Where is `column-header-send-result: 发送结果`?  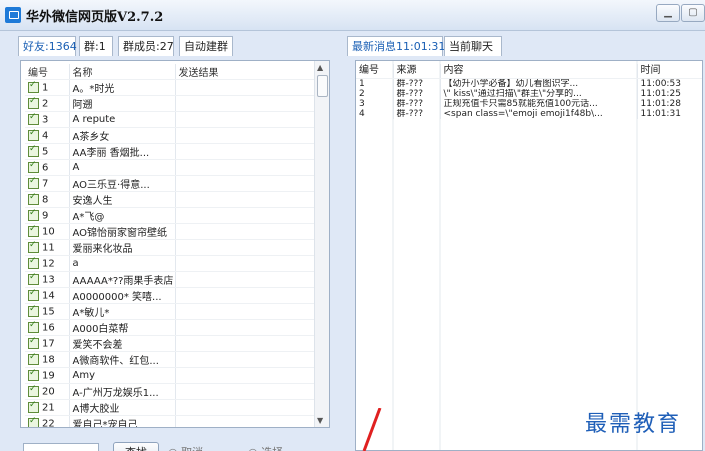
column-header-send-result: 发送结果 is located at coordinates (248, 72).